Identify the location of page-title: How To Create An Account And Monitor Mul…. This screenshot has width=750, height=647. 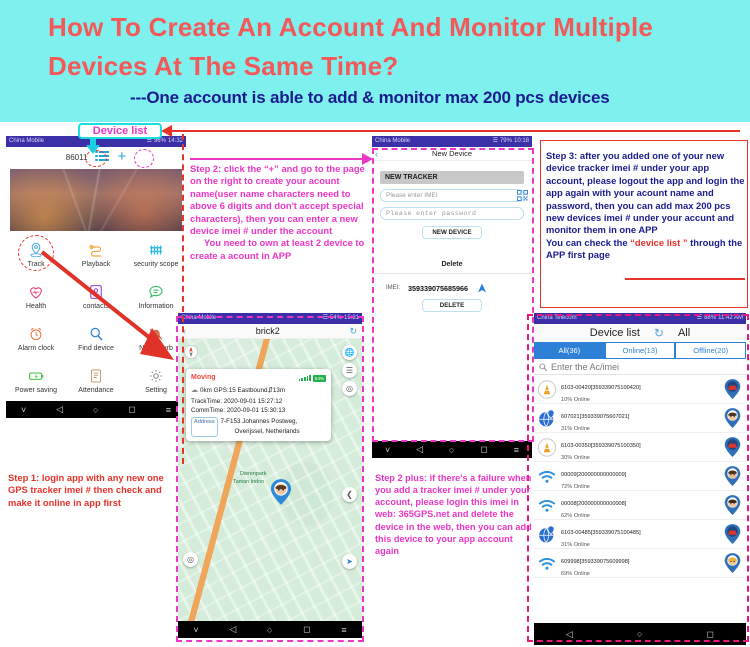
(351, 46).